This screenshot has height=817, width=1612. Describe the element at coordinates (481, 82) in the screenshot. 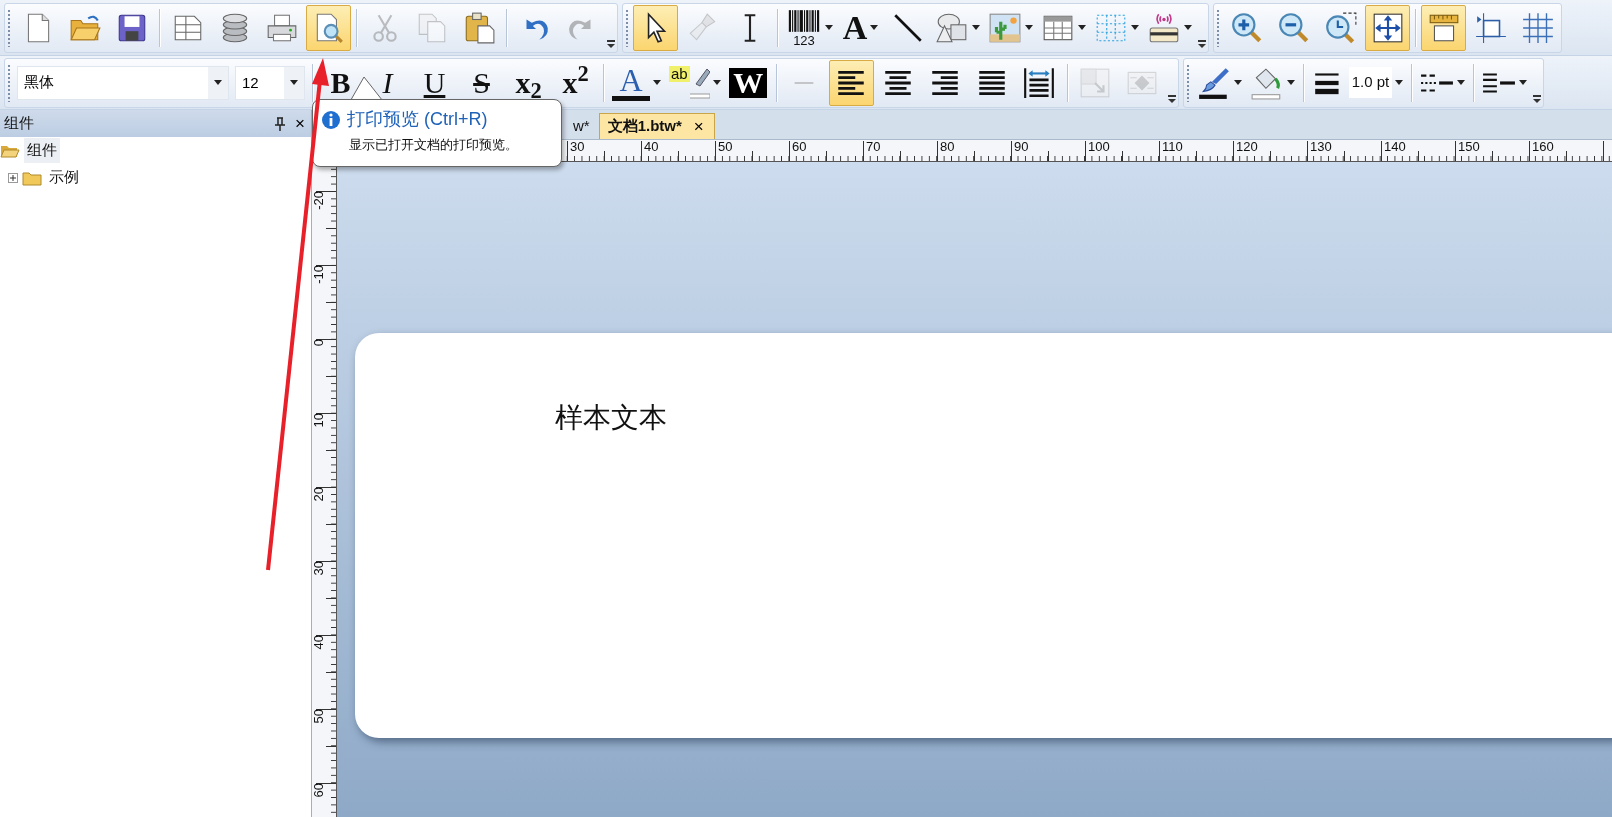

I see `strikethrough-button: S` at that location.